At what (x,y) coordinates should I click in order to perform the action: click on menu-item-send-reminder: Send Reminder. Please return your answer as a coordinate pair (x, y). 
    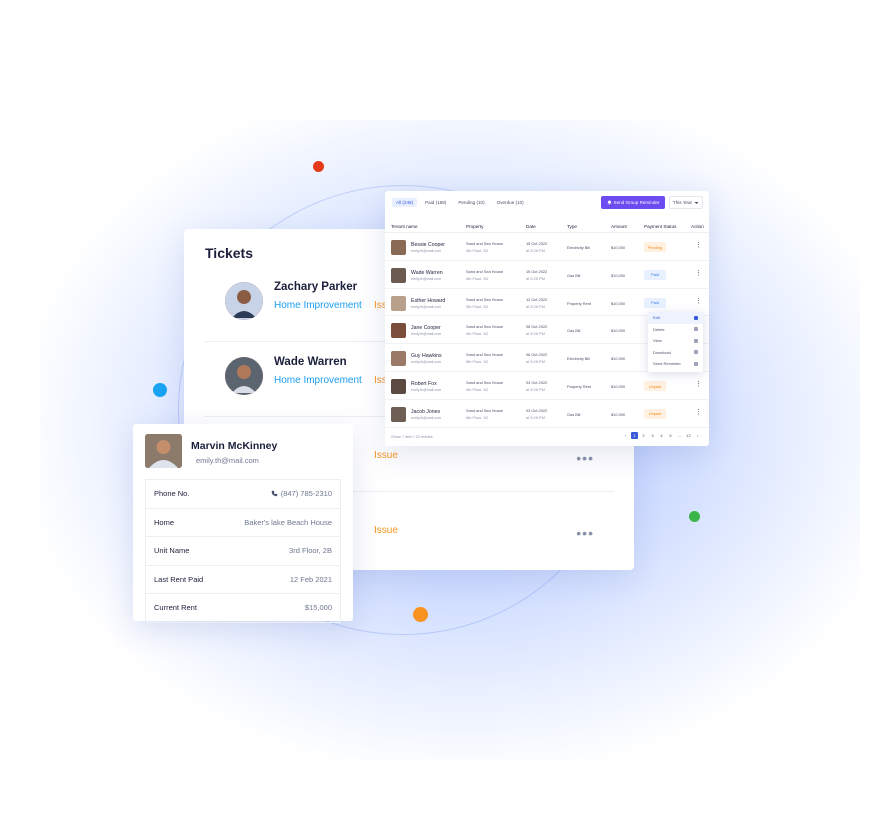
    Looking at the image, I should click on (675, 364).